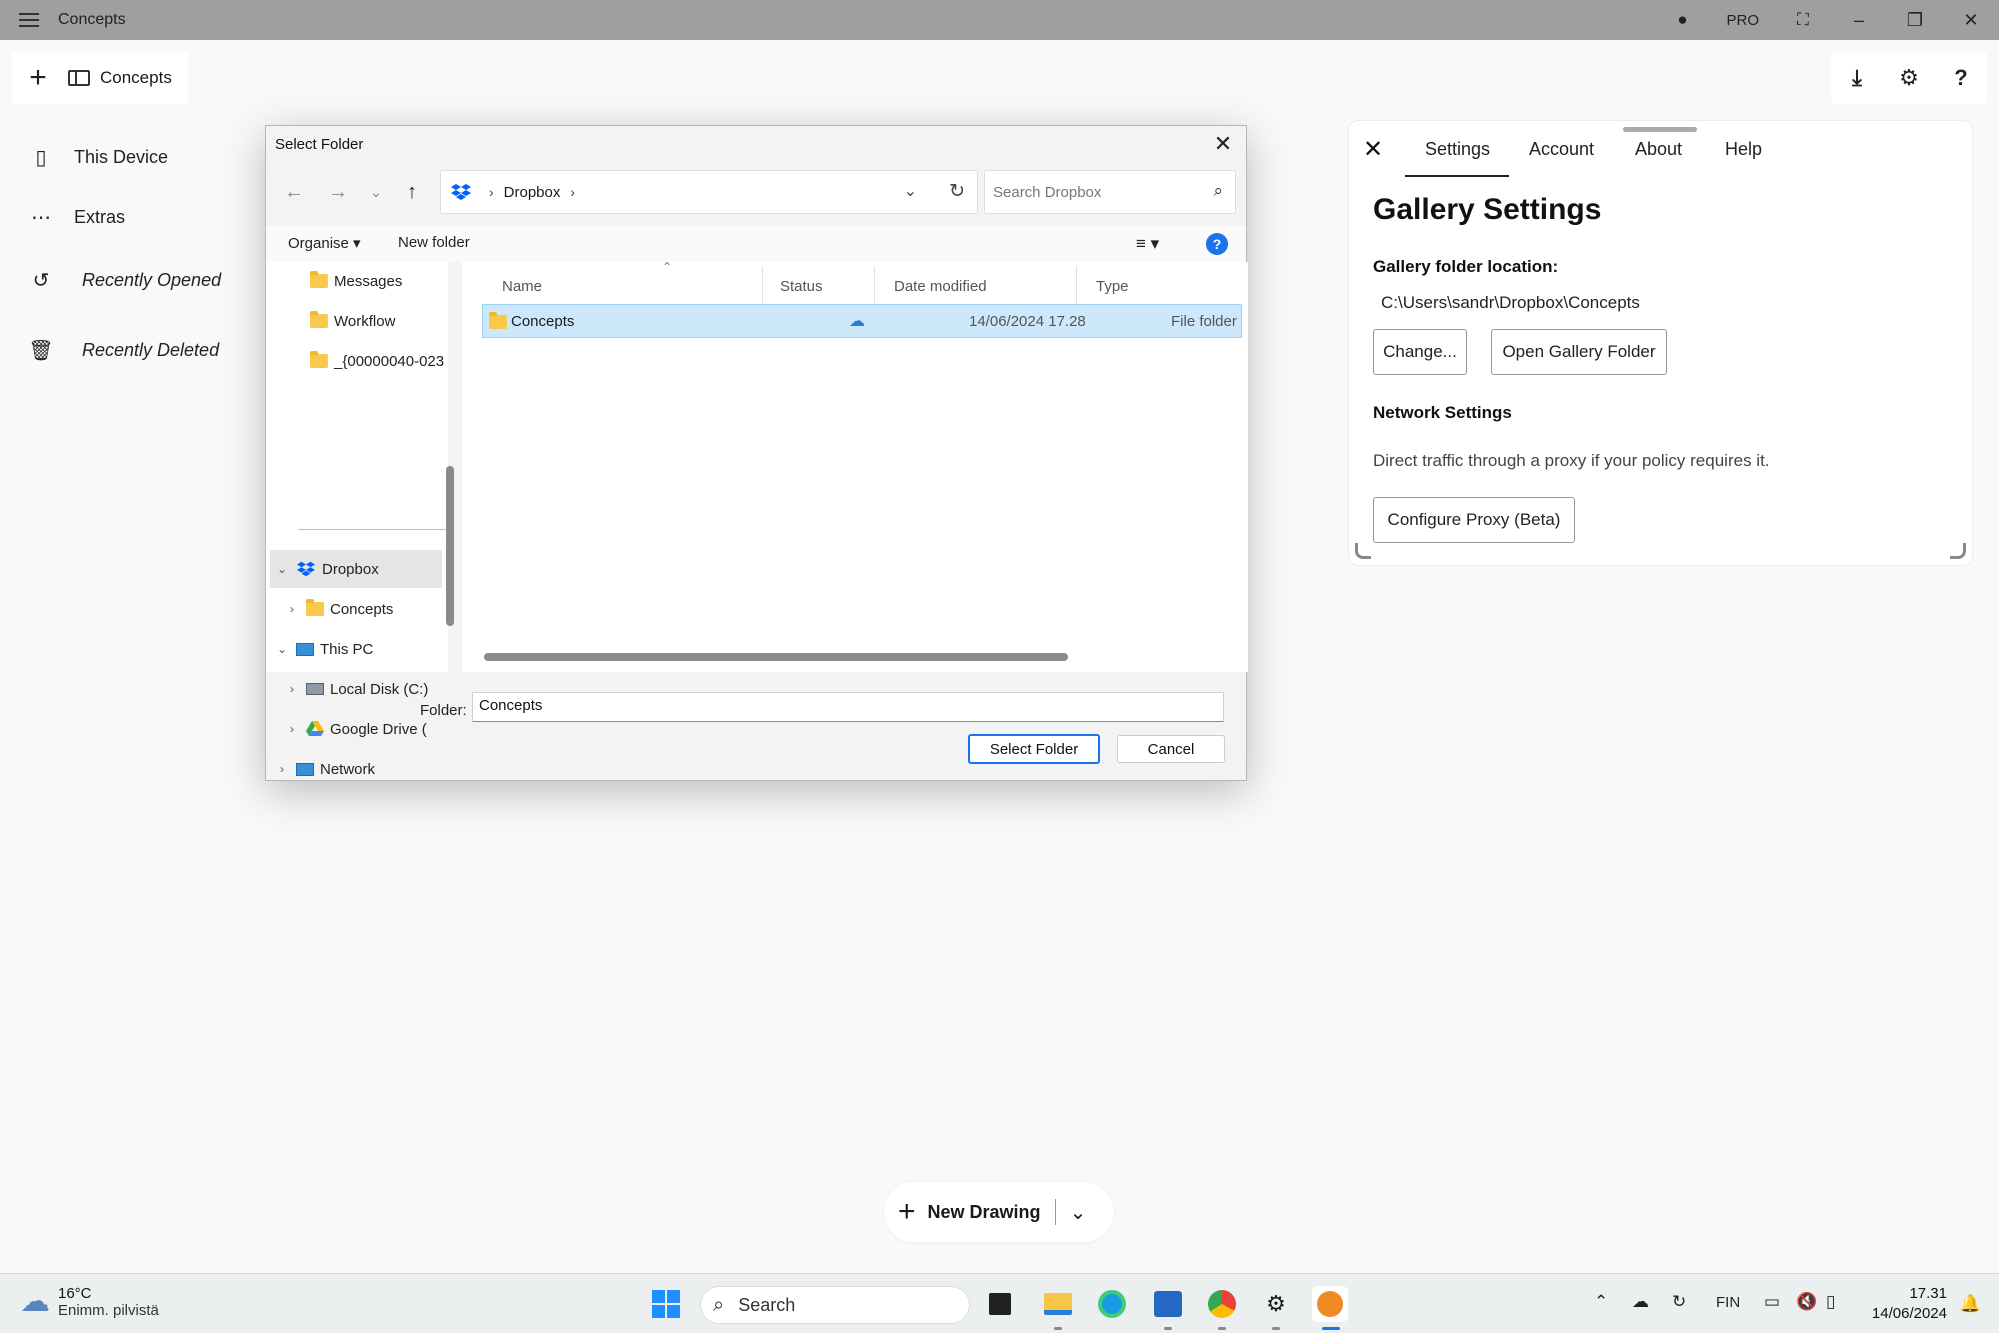 This screenshot has width=1999, height=1333. Describe the element at coordinates (1561, 149) in the screenshot. I see `tab-account: Account` at that location.